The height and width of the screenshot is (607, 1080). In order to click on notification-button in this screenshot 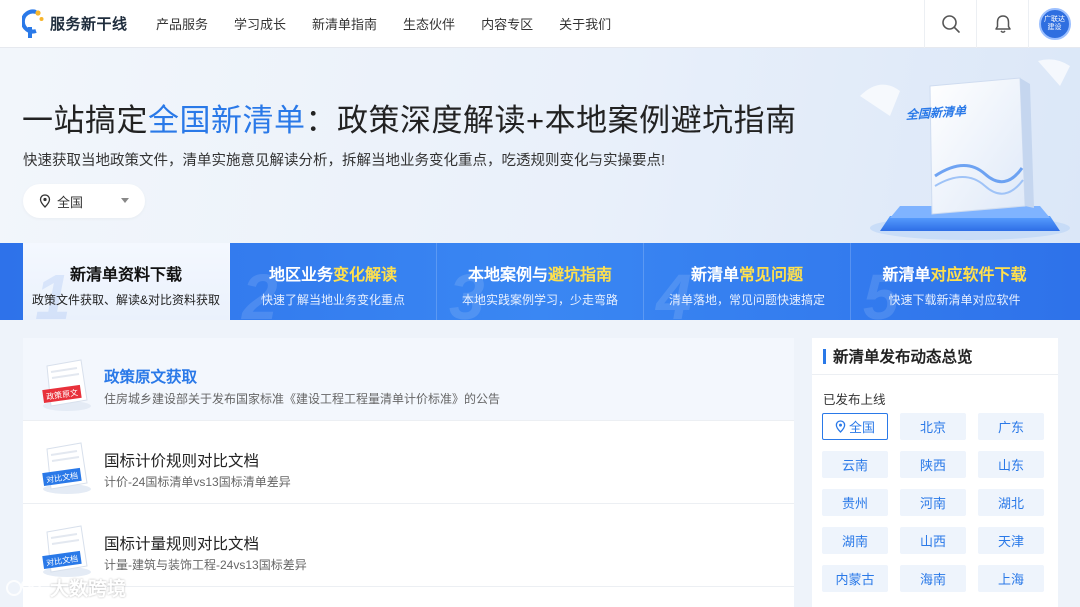, I will do `click(1002, 24)`.